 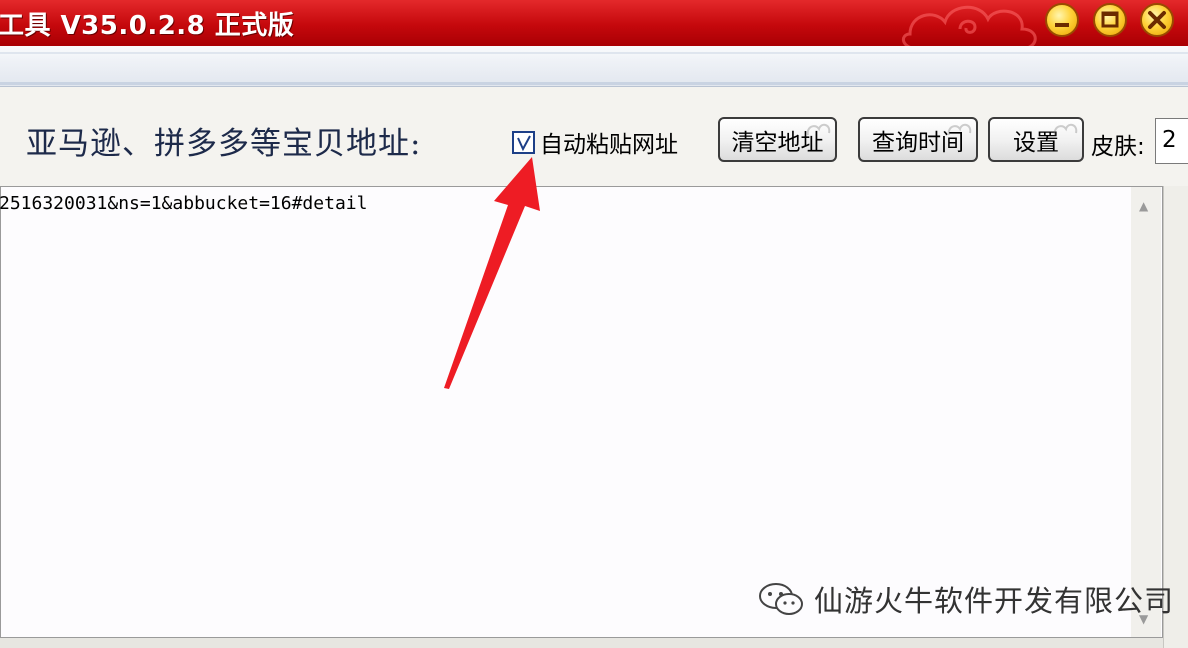 I want to click on clear-address-button: 清空地址, so click(x=777, y=139).